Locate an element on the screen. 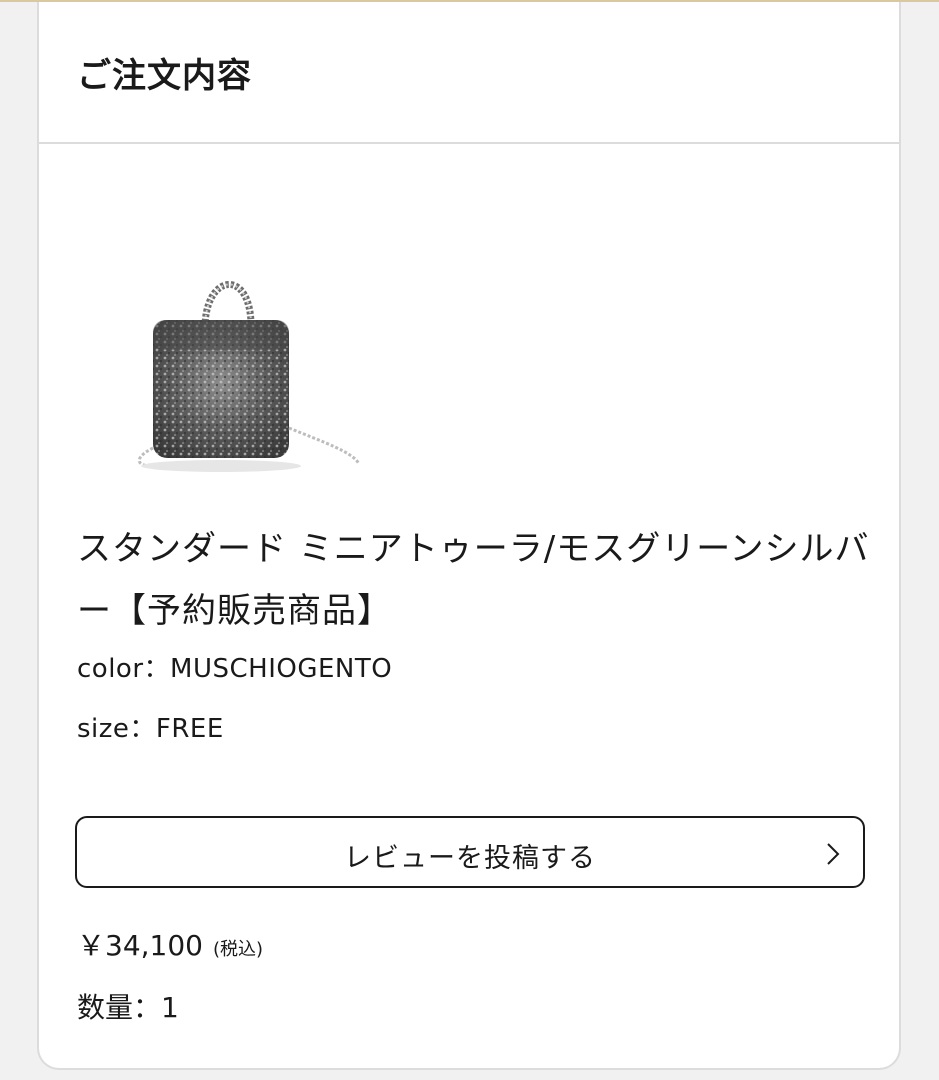 The image size is (939, 1080). product-price: ￥34,100 (税込) is located at coordinates (170, 944).